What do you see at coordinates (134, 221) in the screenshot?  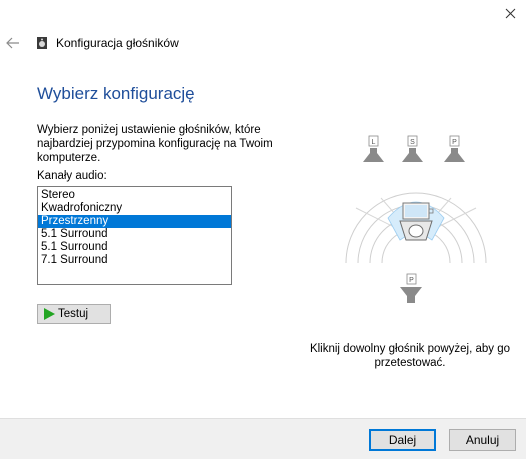 I see `channel-option-surround: Przestrzenny` at bounding box center [134, 221].